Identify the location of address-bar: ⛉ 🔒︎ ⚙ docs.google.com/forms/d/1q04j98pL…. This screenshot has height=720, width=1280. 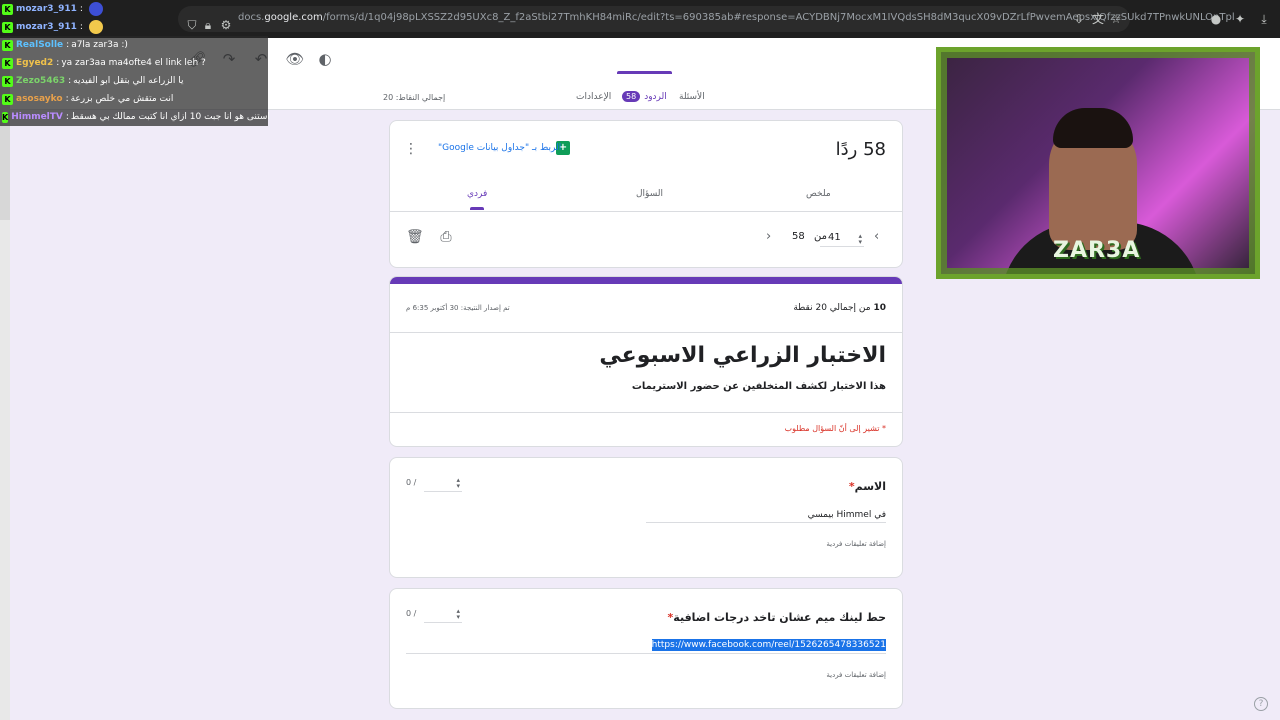
(706, 19).